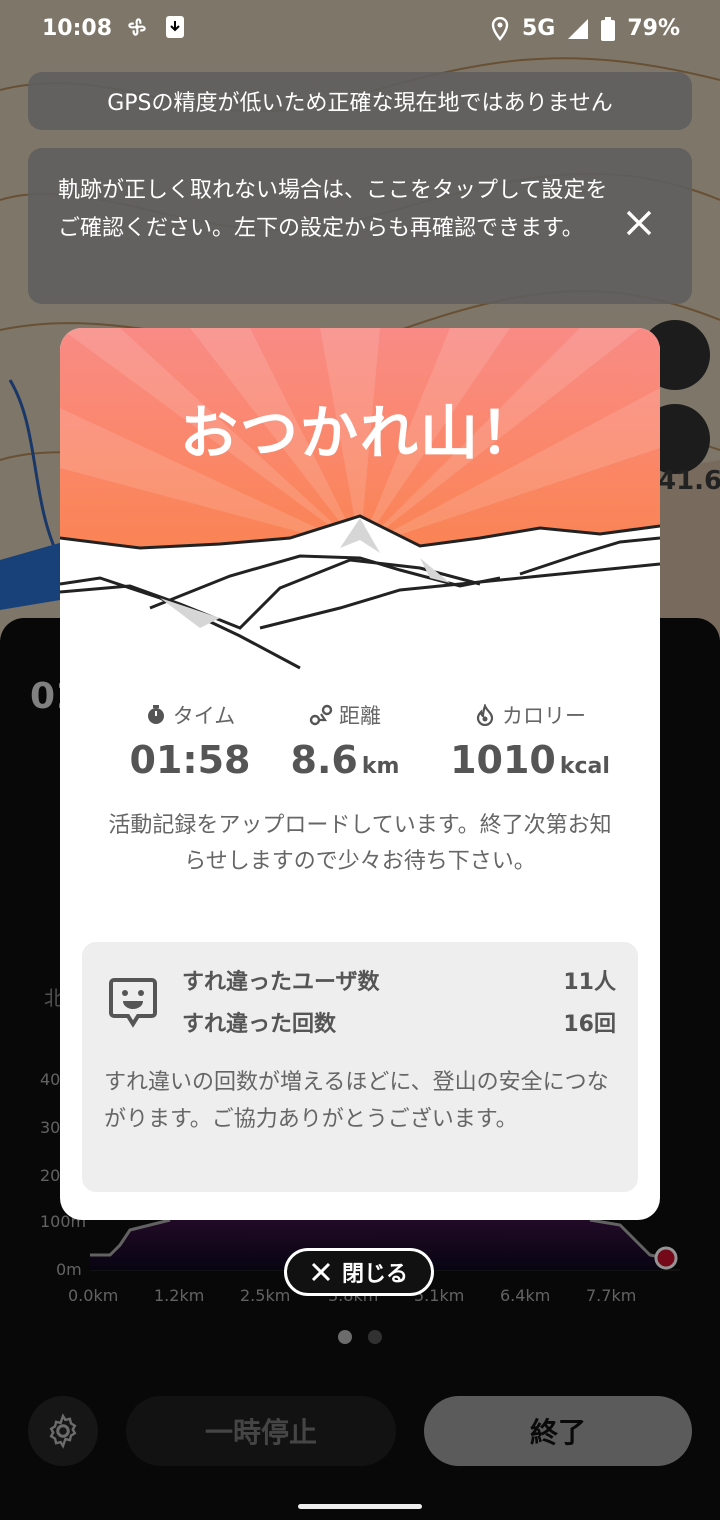 Image resolution: width=720 pixels, height=1520 pixels. What do you see at coordinates (360, 103) in the screenshot?
I see `gps-banner-text: GPSの精度が低いため正確な現在地ではありません` at bounding box center [360, 103].